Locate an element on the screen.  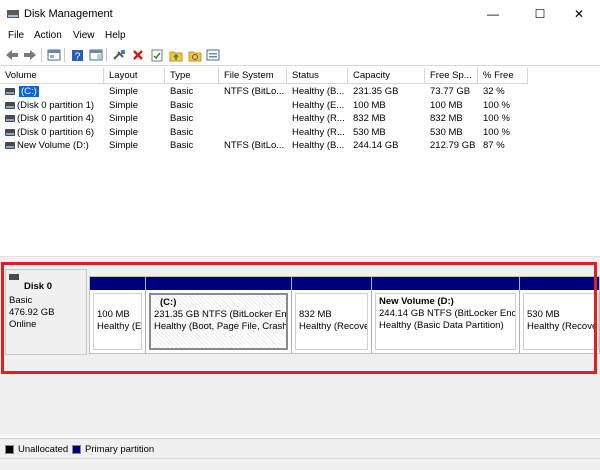
primary-partition-swatch is located at coordinates (76, 449).